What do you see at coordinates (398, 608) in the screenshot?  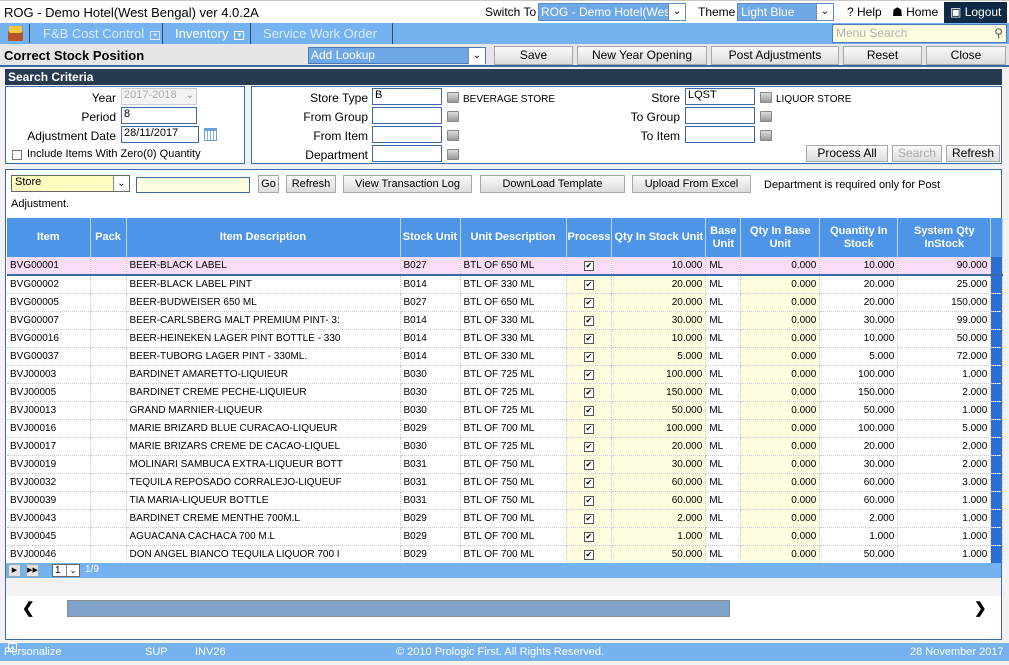 I see `scroll-thumb` at bounding box center [398, 608].